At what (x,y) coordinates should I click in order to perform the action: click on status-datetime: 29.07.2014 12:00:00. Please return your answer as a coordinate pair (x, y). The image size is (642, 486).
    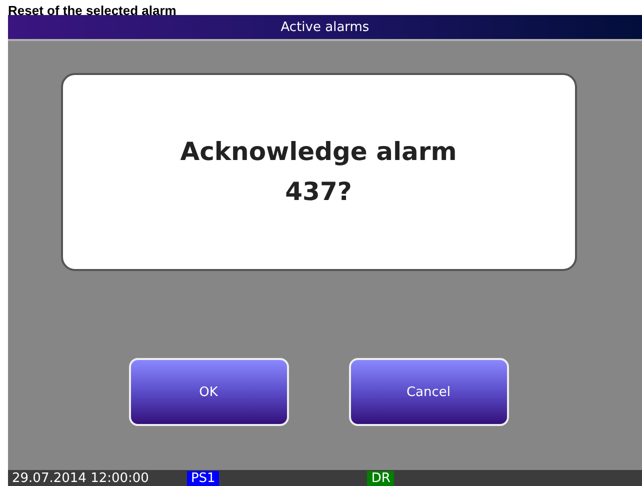
    Looking at the image, I should click on (80, 478).